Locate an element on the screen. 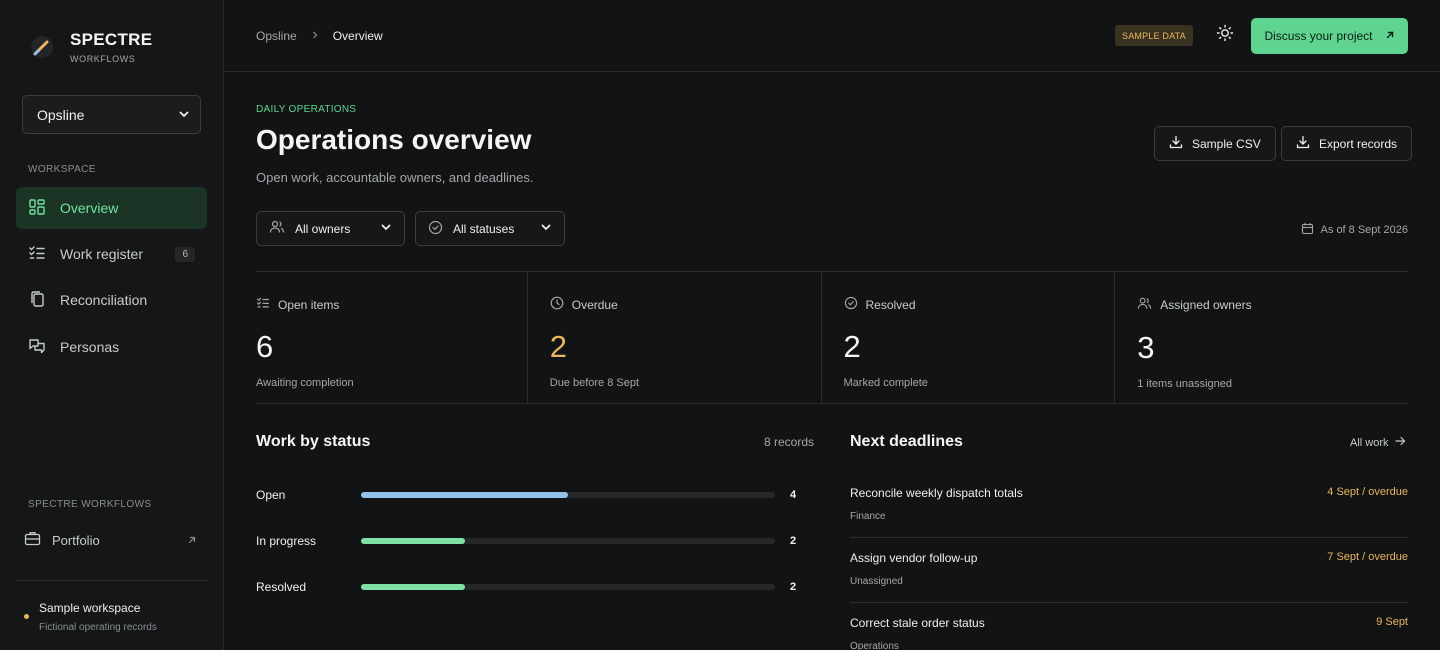  copy-icon is located at coordinates (37, 300).